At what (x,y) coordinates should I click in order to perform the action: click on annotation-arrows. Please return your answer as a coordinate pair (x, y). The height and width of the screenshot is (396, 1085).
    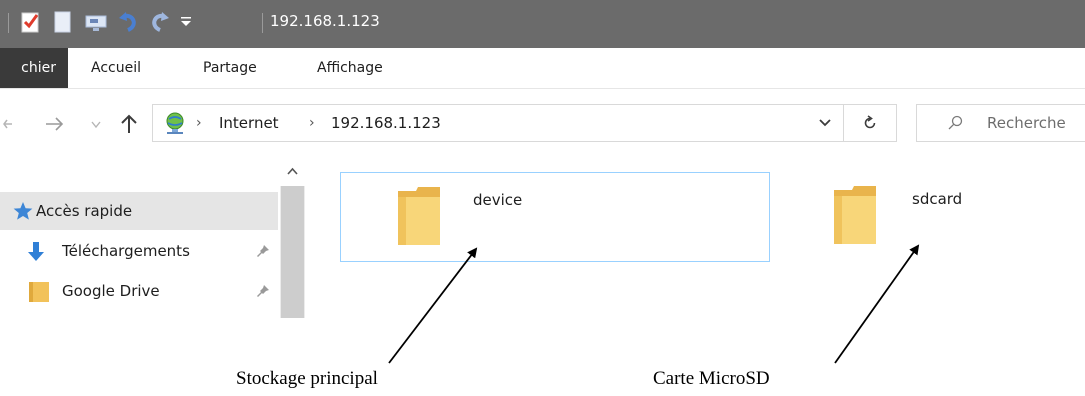
    Looking at the image, I should click on (654, 304).